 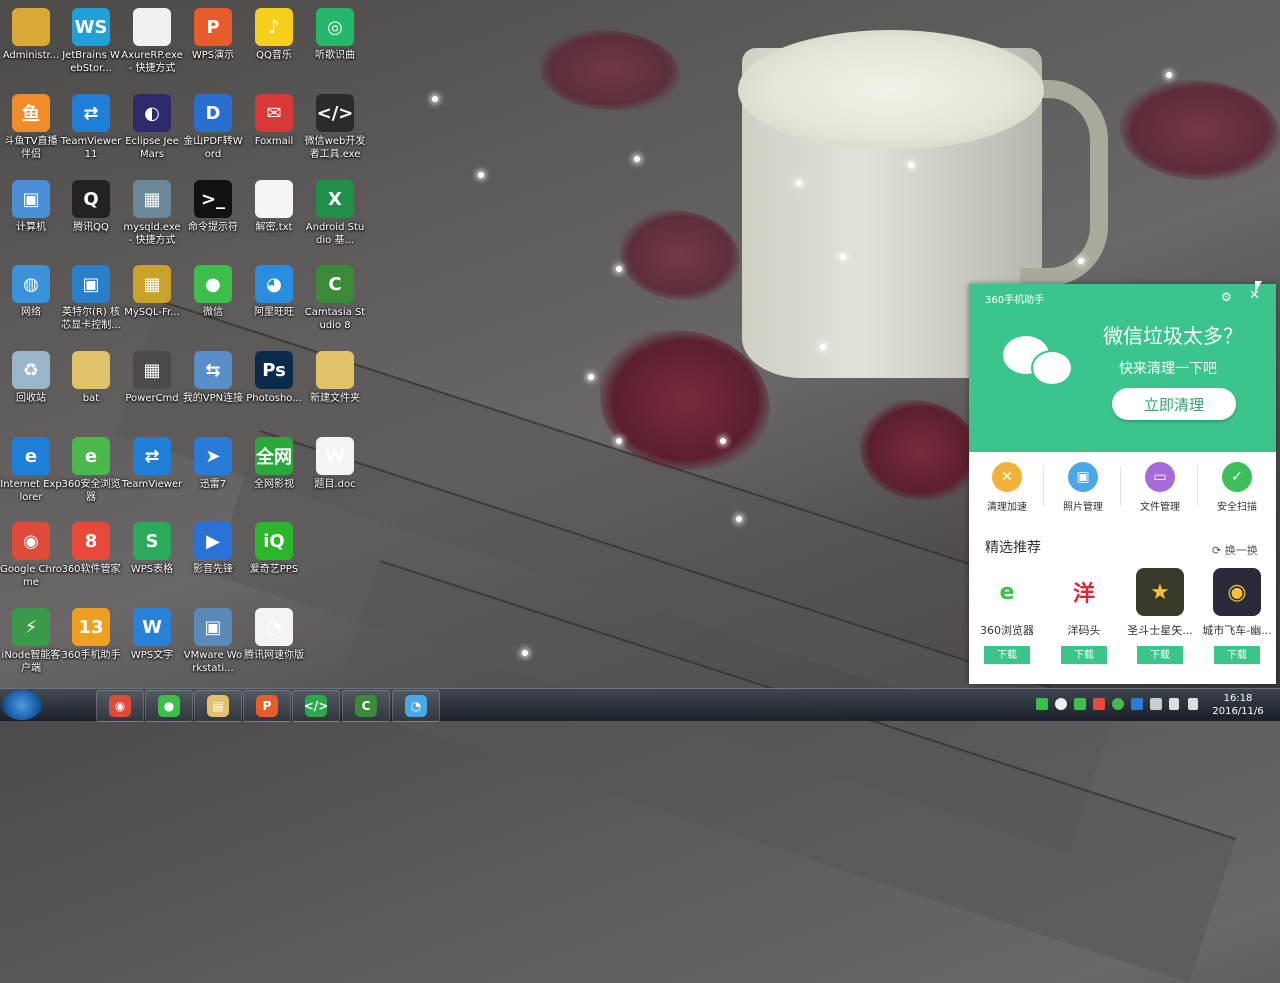 What do you see at coordinates (213, 44) in the screenshot?
I see `desktop-icon: P WPS演示` at bounding box center [213, 44].